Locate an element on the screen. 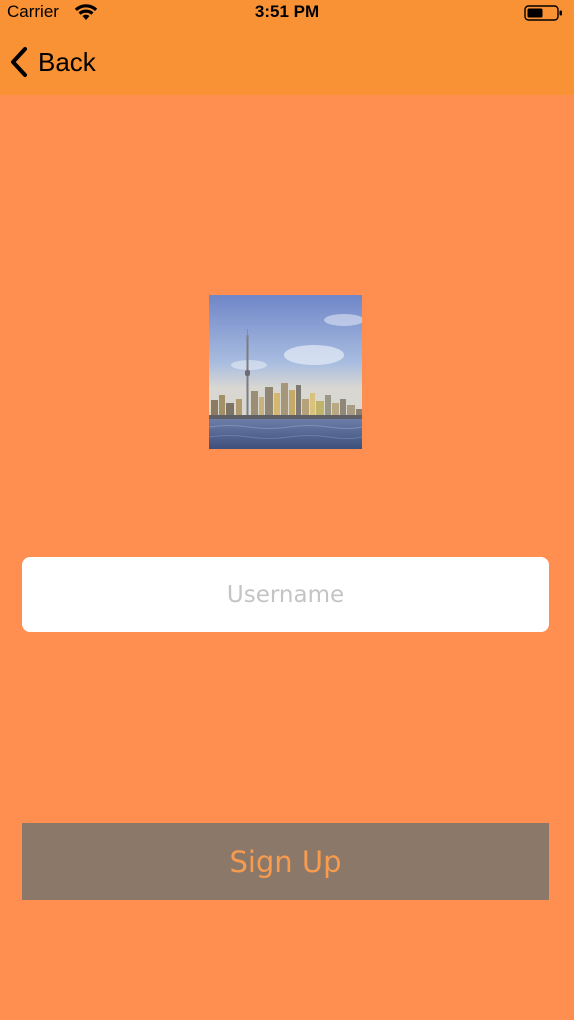 This screenshot has width=574, height=1020. navigation-bar: Back is located at coordinates (287, 62).